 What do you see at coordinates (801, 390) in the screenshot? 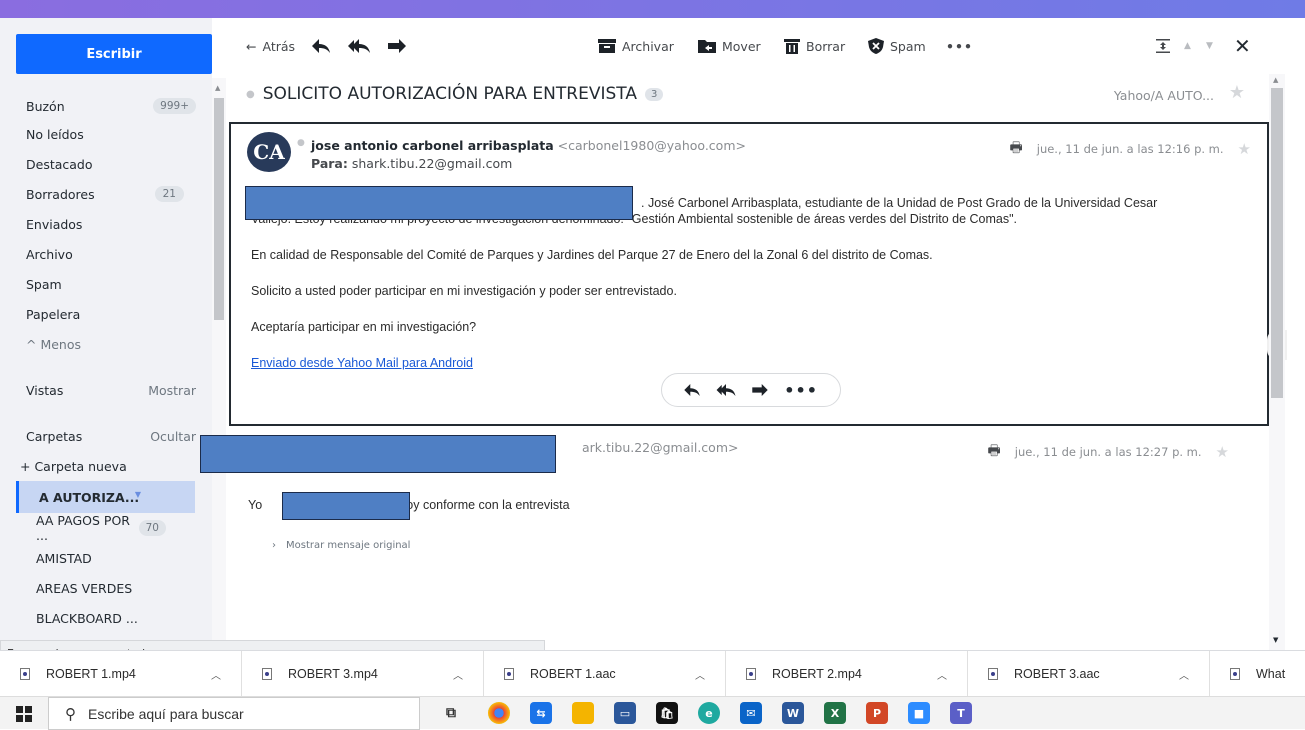
I see `more-icon: •••` at bounding box center [801, 390].